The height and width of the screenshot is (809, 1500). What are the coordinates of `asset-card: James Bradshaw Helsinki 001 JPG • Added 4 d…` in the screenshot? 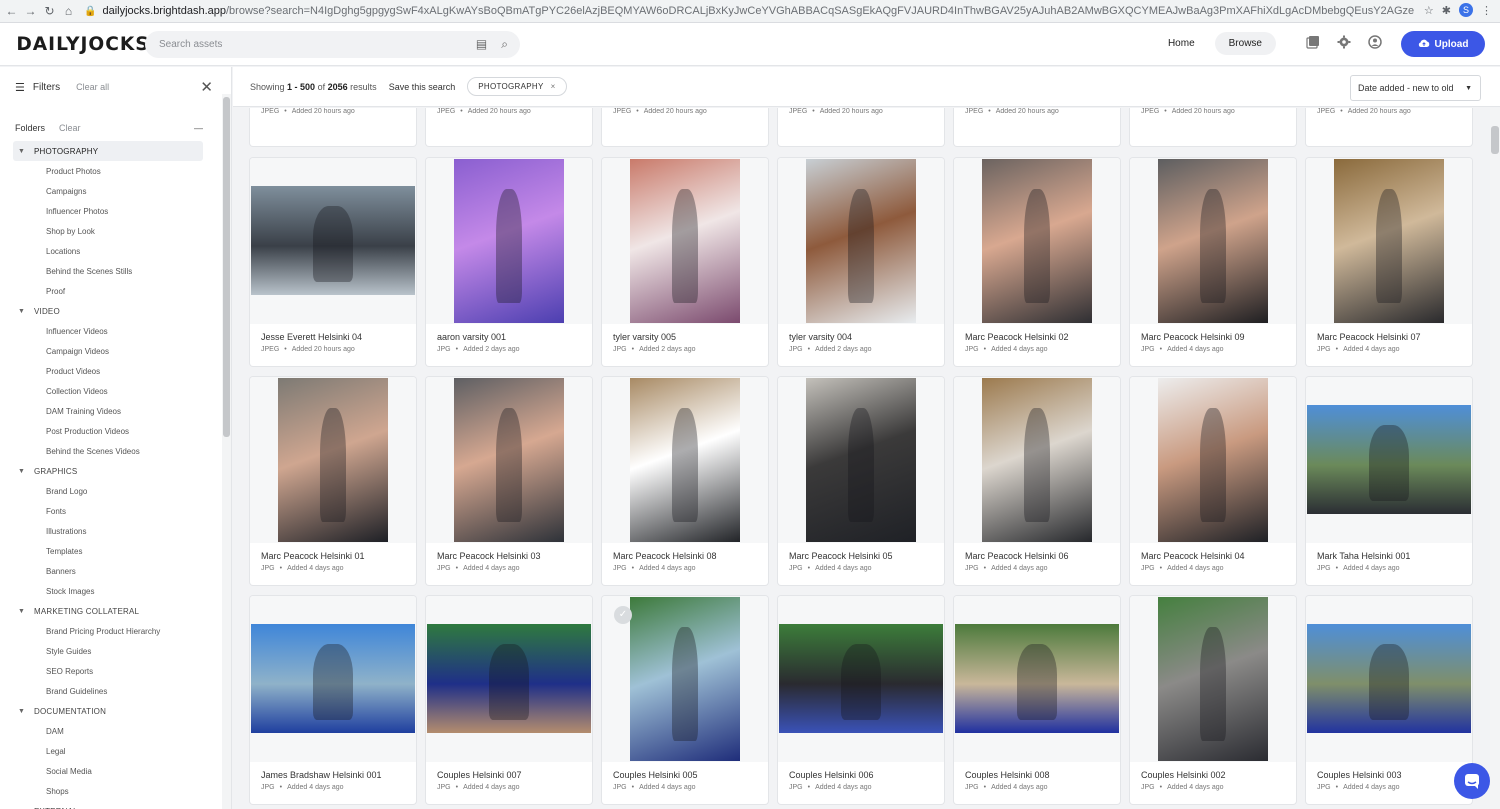 It's located at (333, 700).